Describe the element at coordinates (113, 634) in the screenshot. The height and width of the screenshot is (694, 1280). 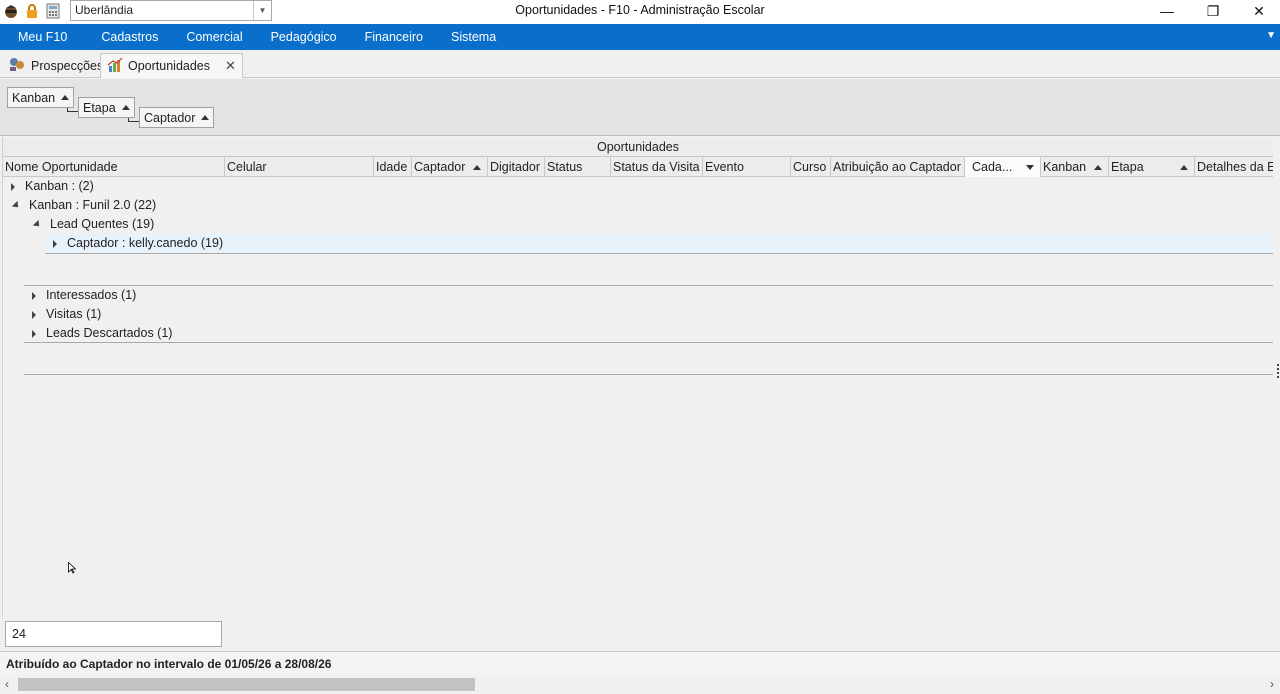
I see `record-count-field: 24` at that location.